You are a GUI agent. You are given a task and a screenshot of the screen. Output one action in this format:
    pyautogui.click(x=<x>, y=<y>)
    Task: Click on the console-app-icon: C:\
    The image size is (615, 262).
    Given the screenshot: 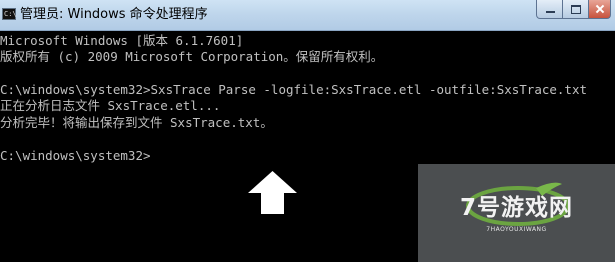 What is the action you would take?
    pyautogui.click(x=9, y=14)
    